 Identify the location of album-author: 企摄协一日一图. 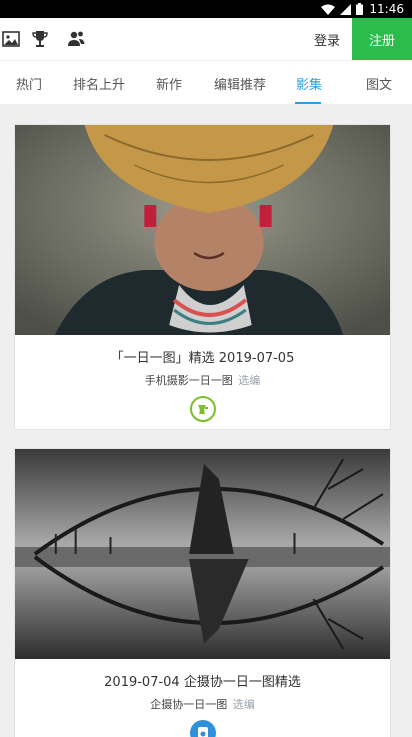
(188, 704).